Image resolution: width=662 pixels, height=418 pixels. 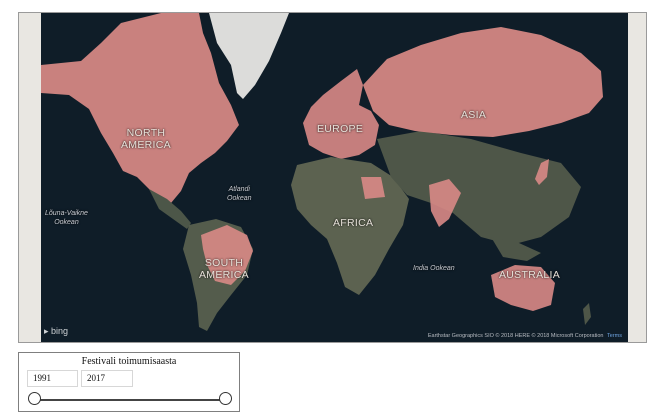 I want to click on label-indian-ocean: India Ookean, so click(x=434, y=268).